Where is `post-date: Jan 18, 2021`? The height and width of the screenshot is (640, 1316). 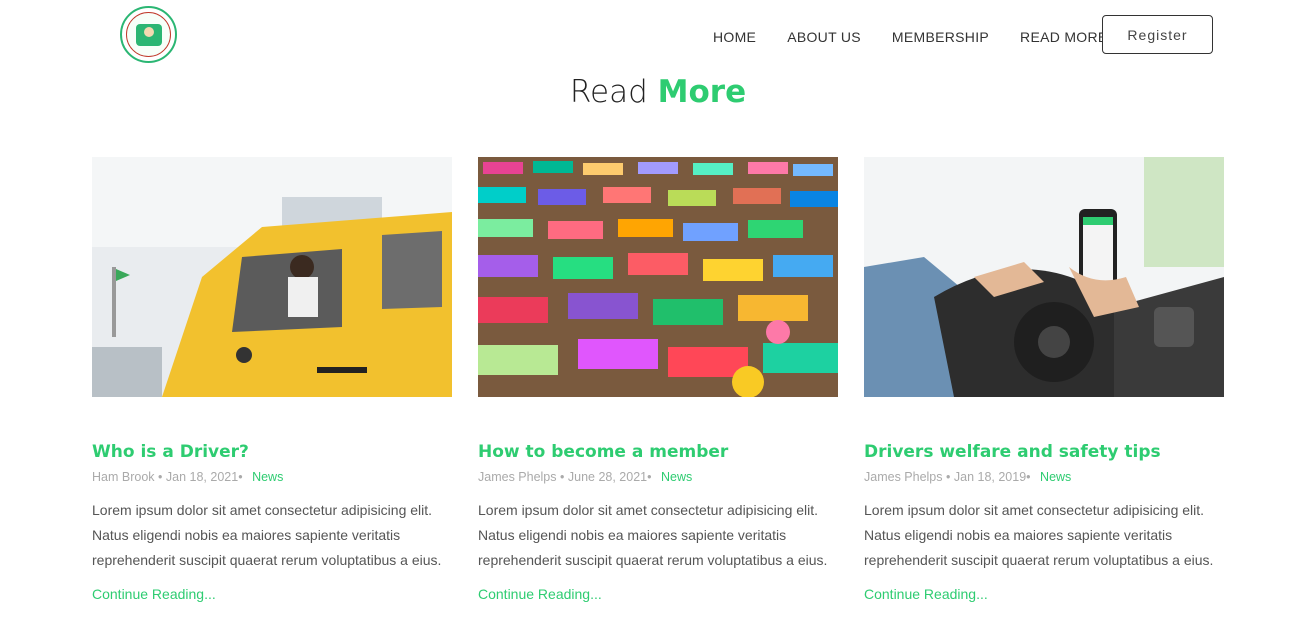
post-date: Jan 18, 2021 is located at coordinates (202, 477).